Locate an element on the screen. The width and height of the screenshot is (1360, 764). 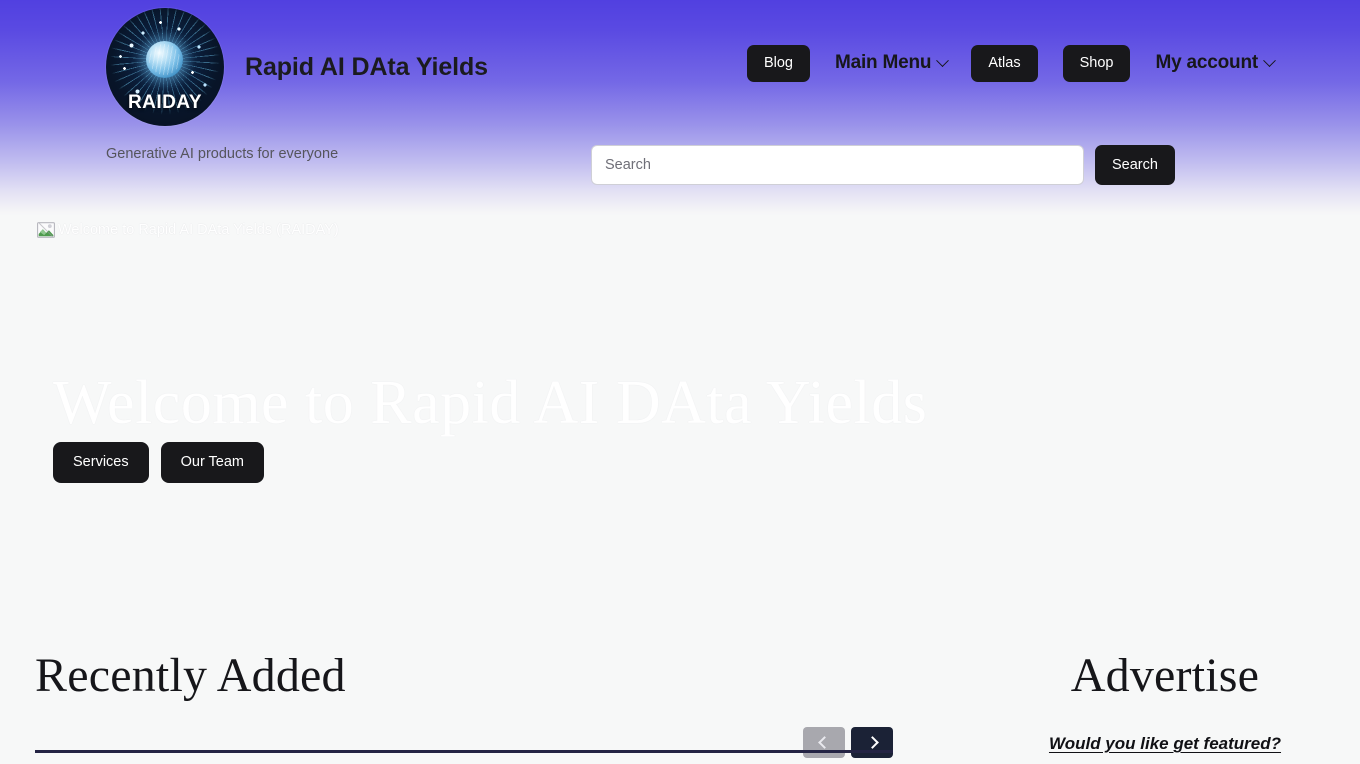
search-button: Search is located at coordinates (1135, 165).